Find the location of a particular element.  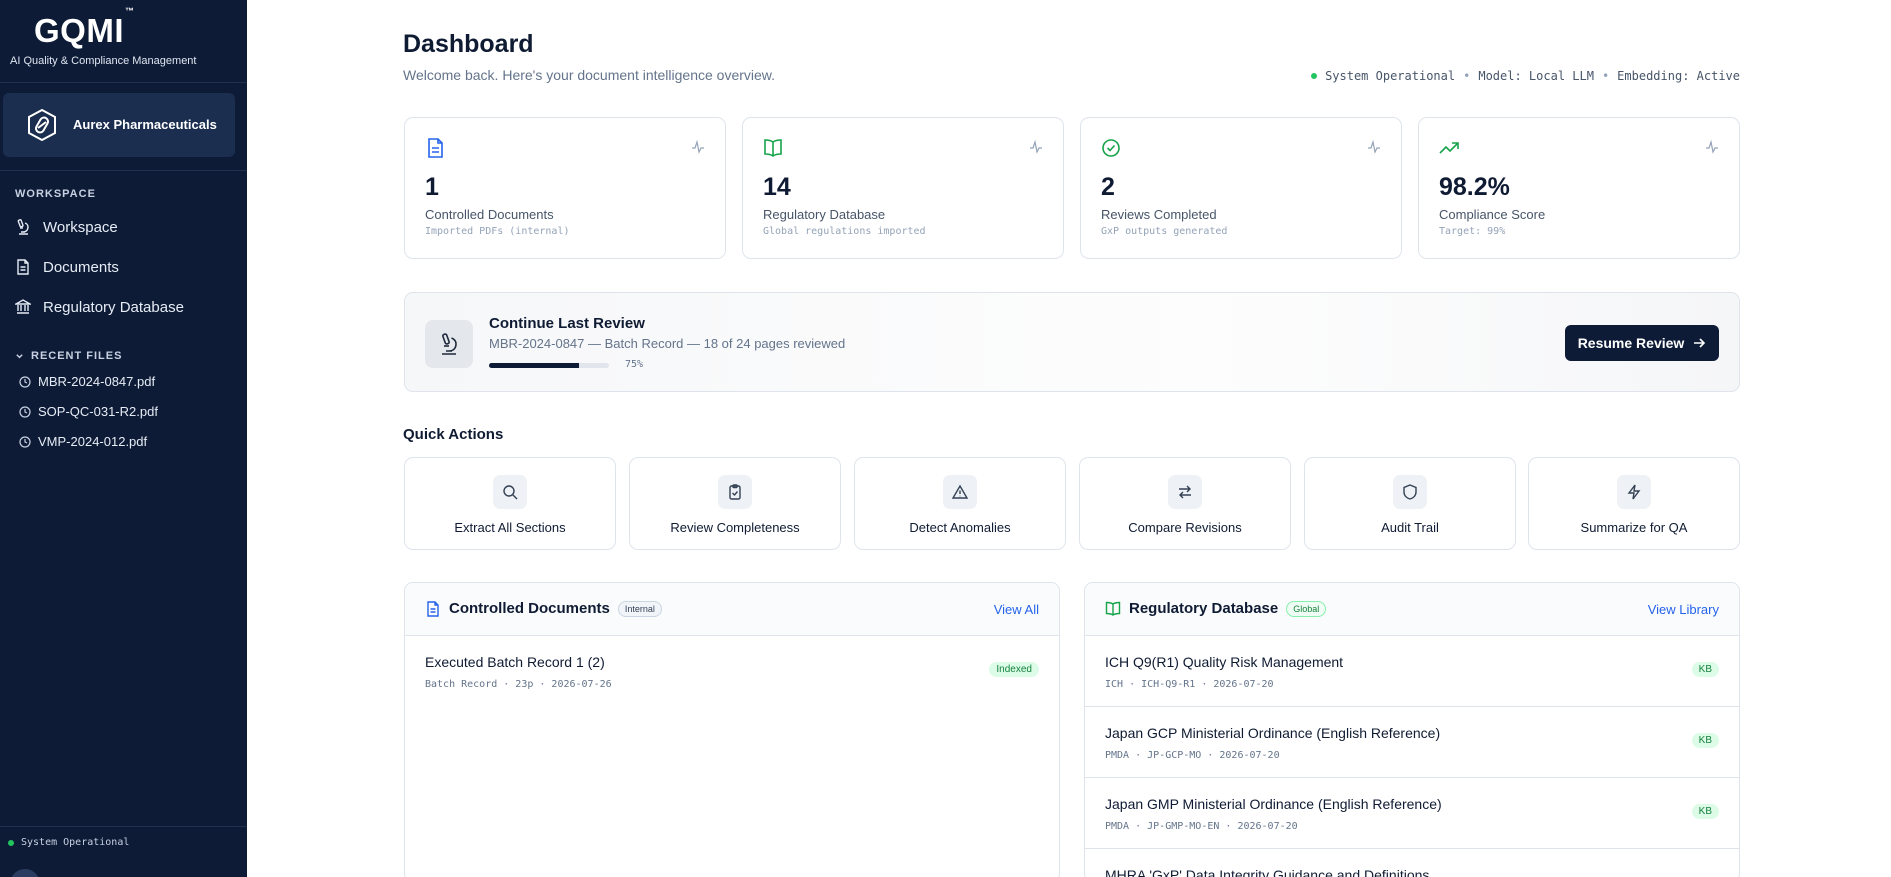

stat-label: Controlled Documents is located at coordinates (489, 214).